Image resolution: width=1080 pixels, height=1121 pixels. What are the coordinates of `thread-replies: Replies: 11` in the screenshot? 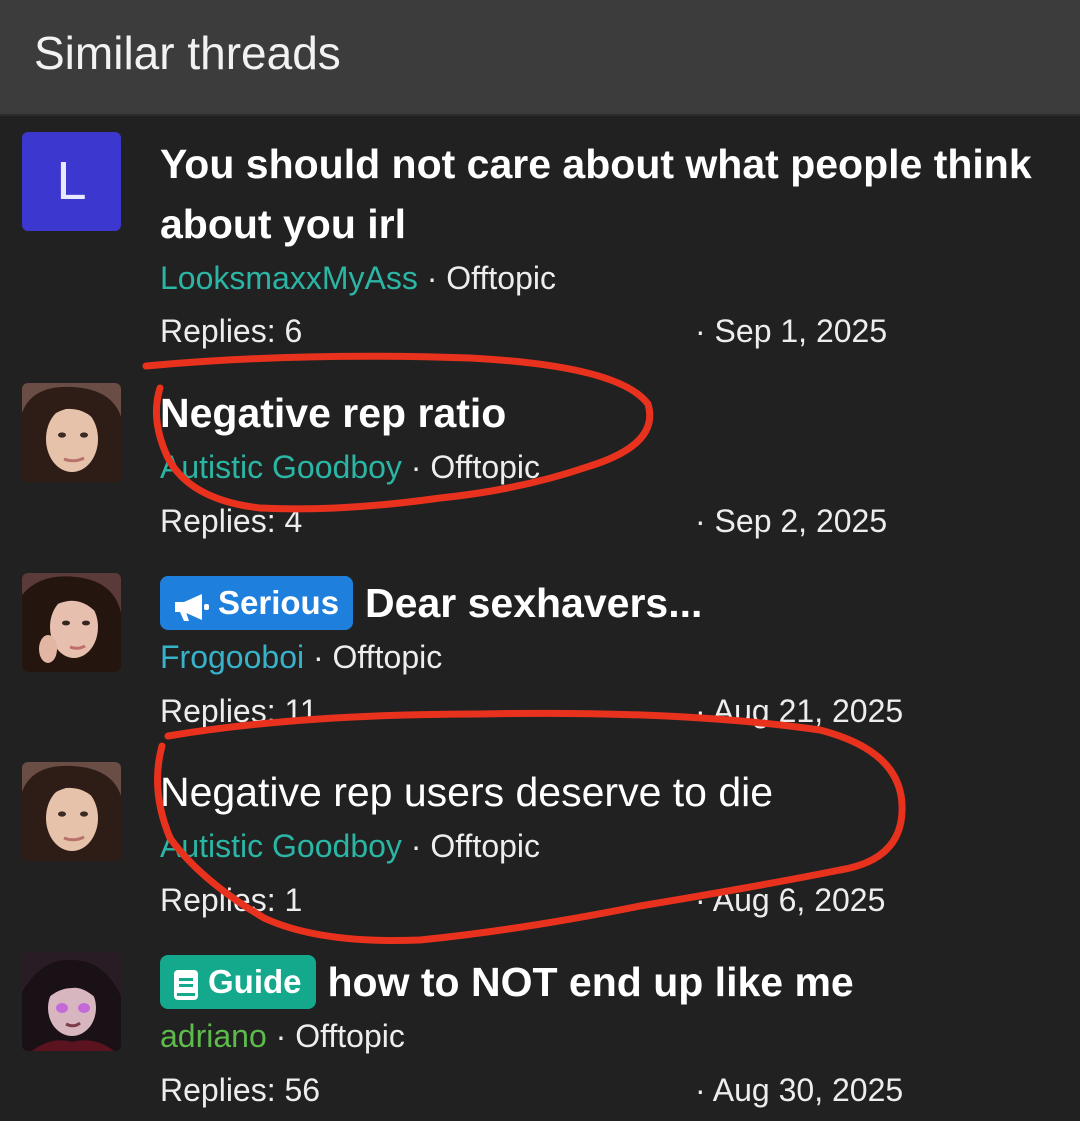 It's located at (239, 711).